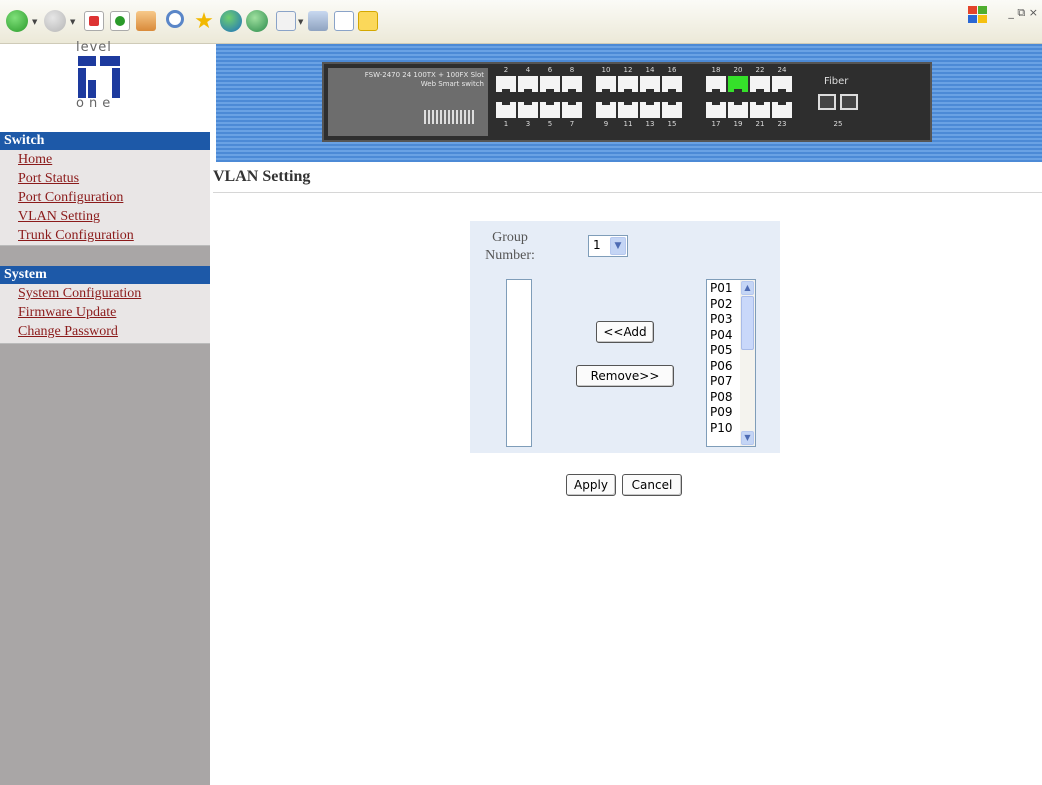  Describe the element at coordinates (105, 216) in the screenshot. I see `sidebar-item-vlan-setting: VLAN Setting` at that location.